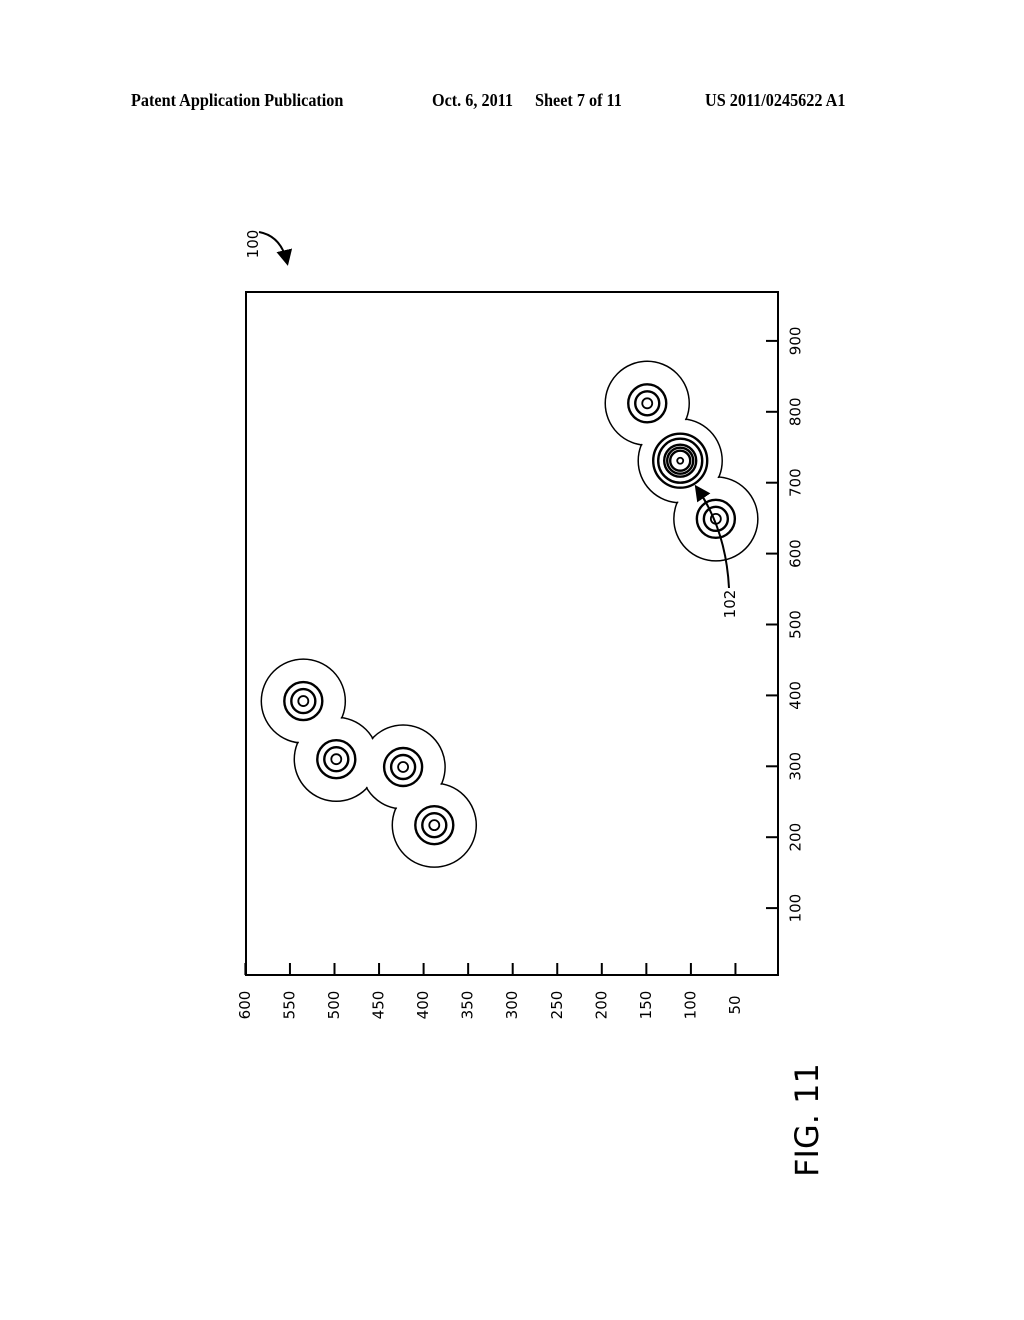 Image resolution: width=1024 pixels, height=1320 pixels. I want to click on x-tick-label: 600, so click(796, 553).